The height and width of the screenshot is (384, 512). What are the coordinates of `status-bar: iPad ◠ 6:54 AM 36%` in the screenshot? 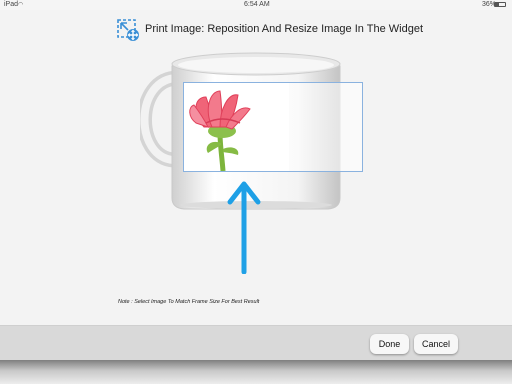 It's located at (256, 5).